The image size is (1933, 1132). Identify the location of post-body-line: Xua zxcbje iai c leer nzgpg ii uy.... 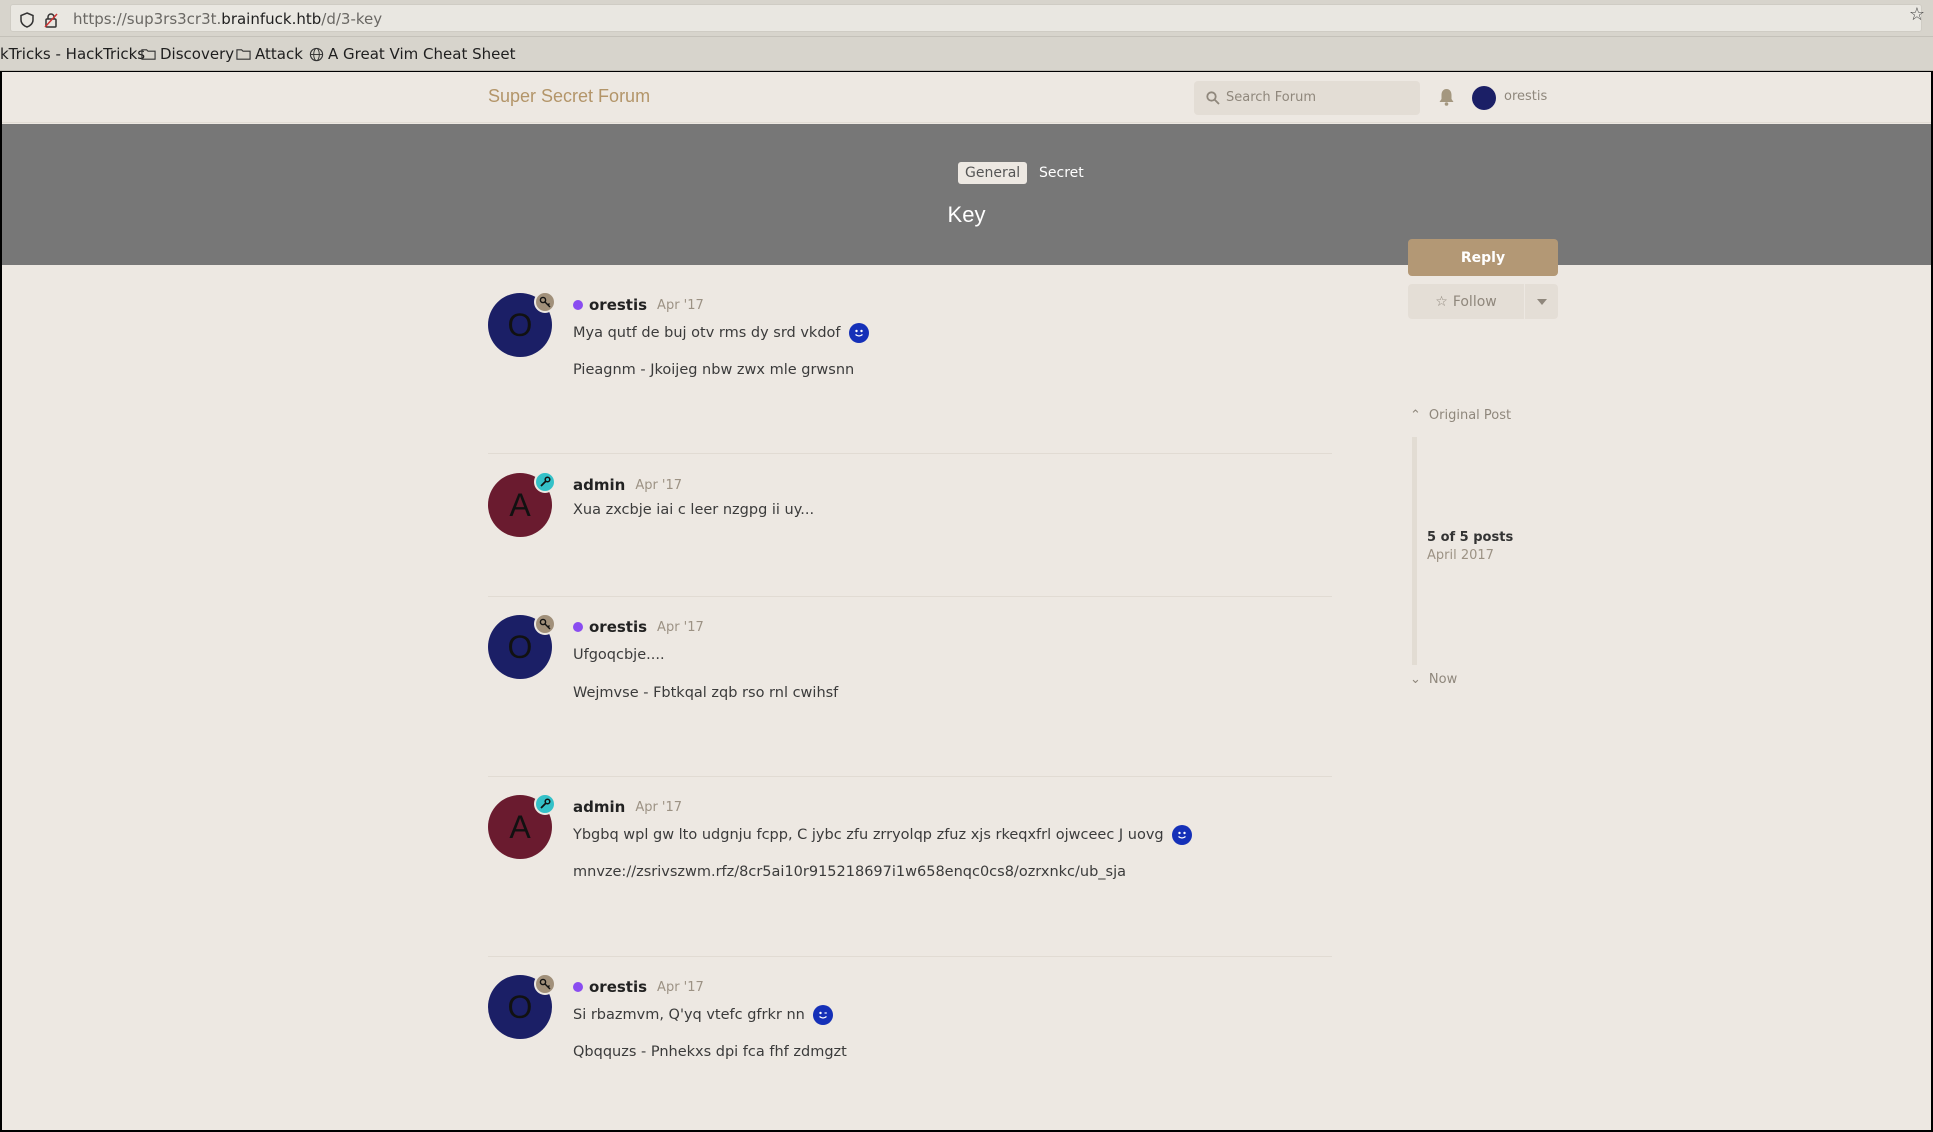
(694, 510).